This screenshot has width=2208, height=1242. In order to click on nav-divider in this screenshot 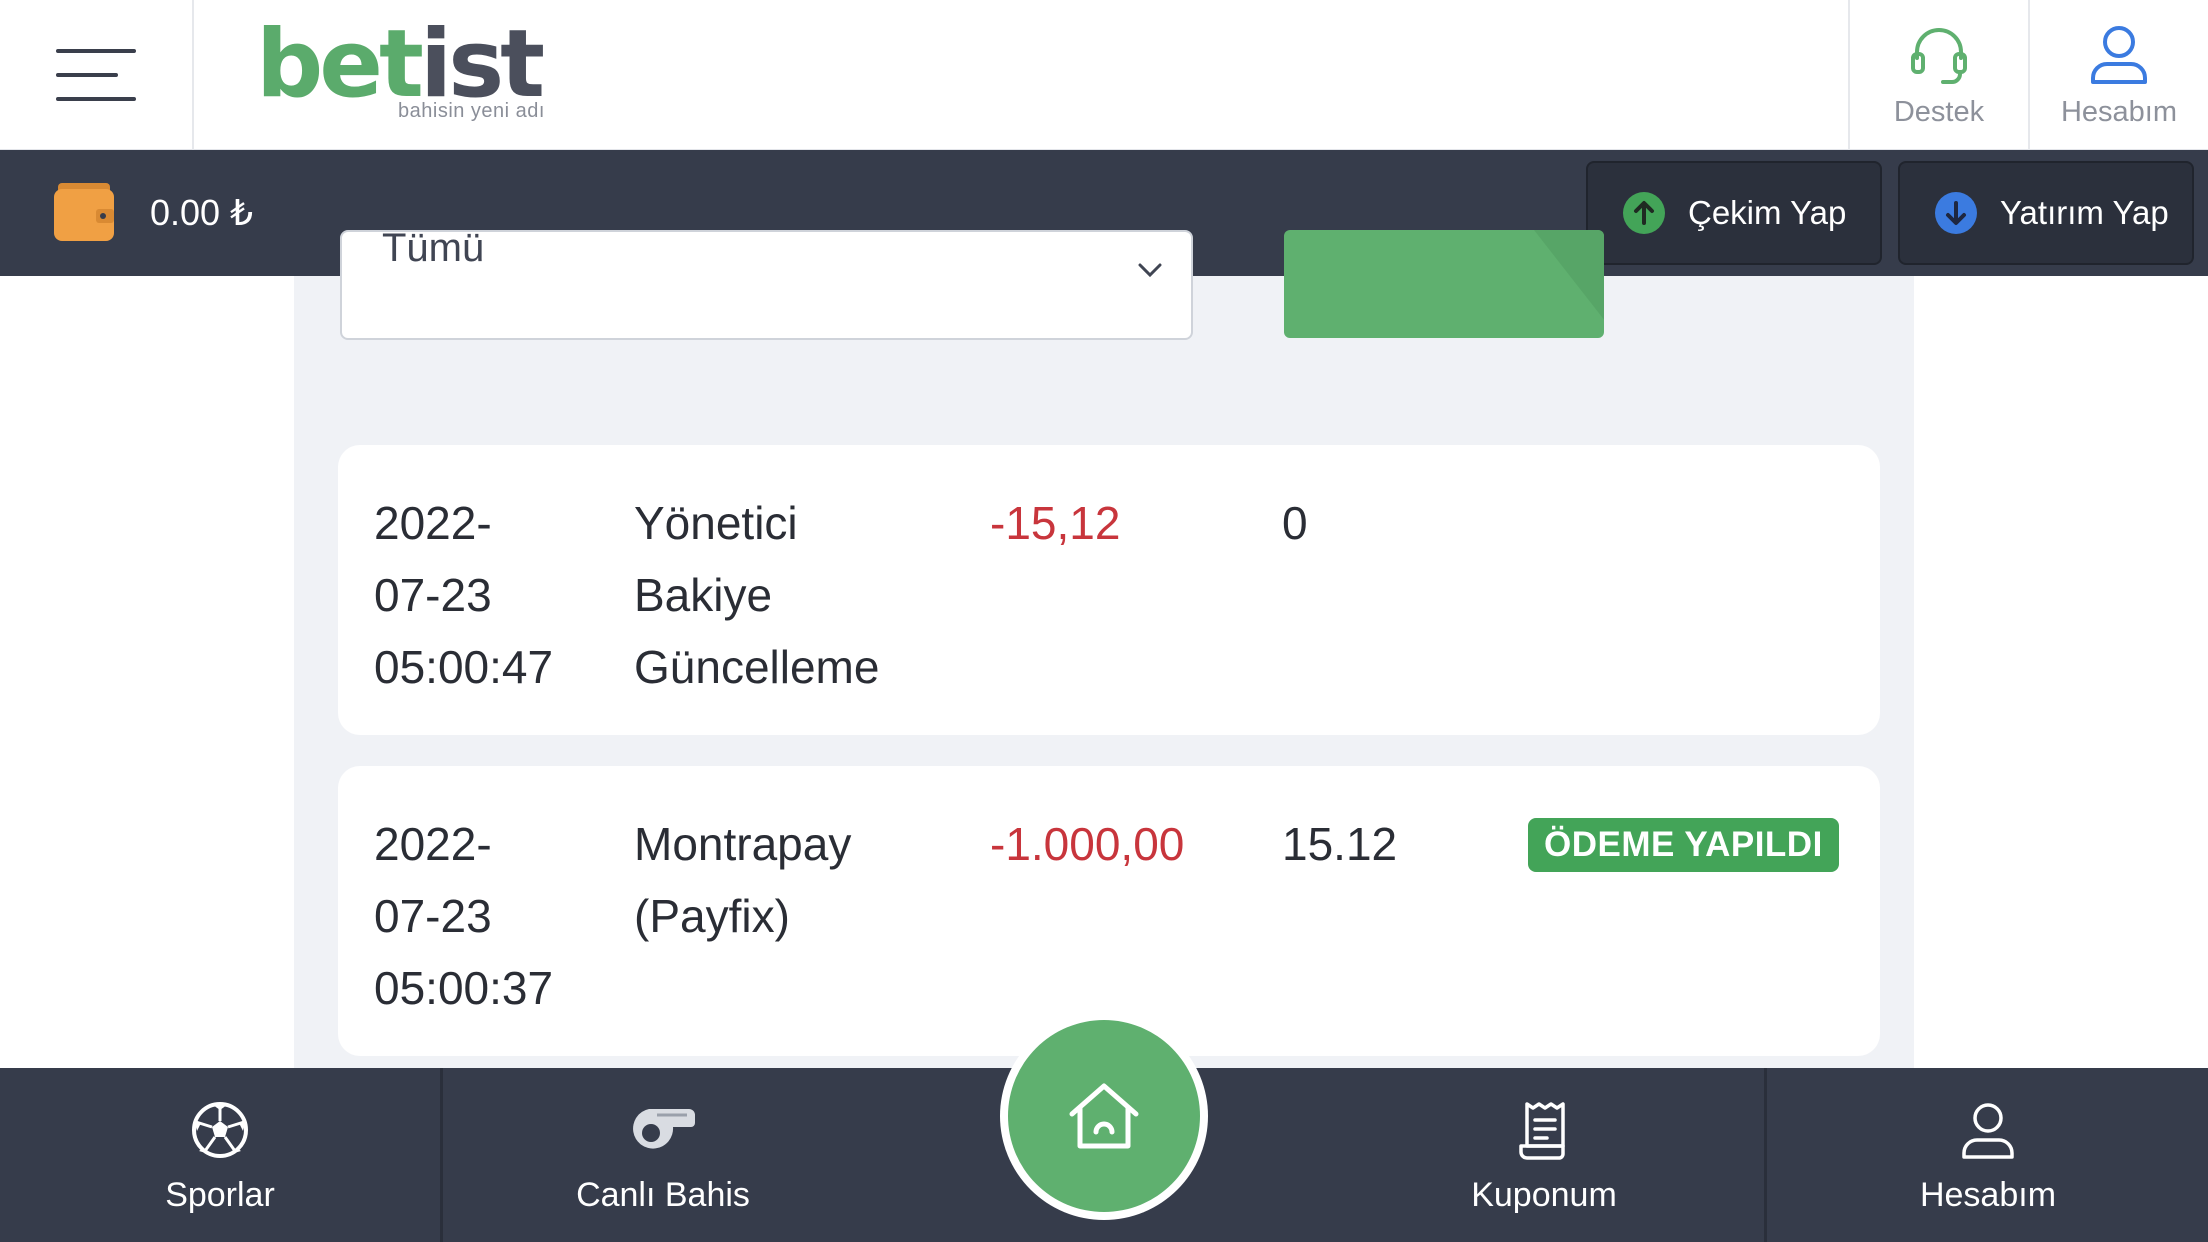, I will do `click(1765, 1155)`.